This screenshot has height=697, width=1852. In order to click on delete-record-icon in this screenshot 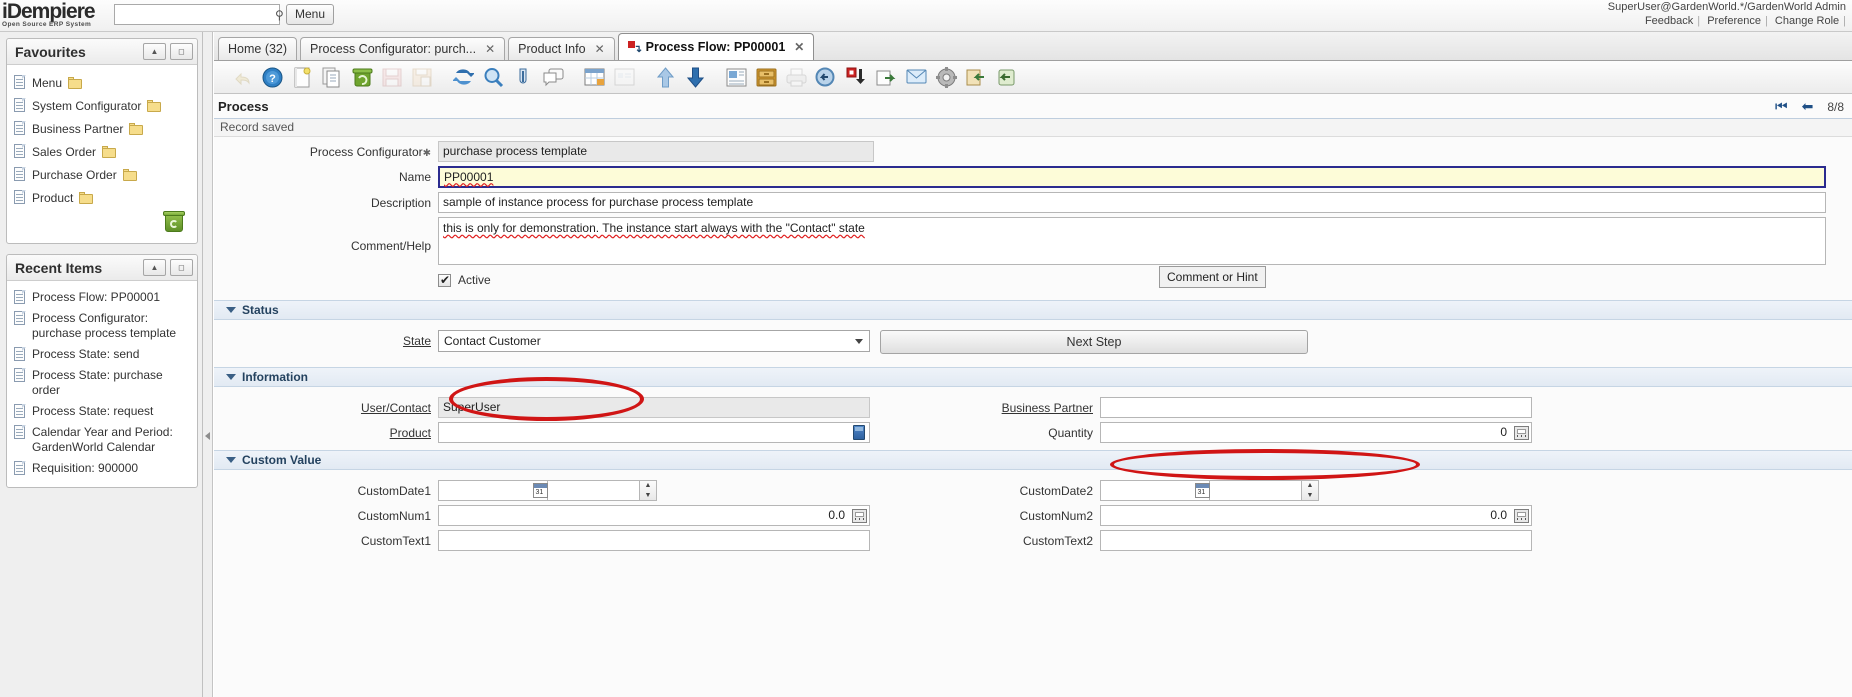, I will do `click(362, 77)`.